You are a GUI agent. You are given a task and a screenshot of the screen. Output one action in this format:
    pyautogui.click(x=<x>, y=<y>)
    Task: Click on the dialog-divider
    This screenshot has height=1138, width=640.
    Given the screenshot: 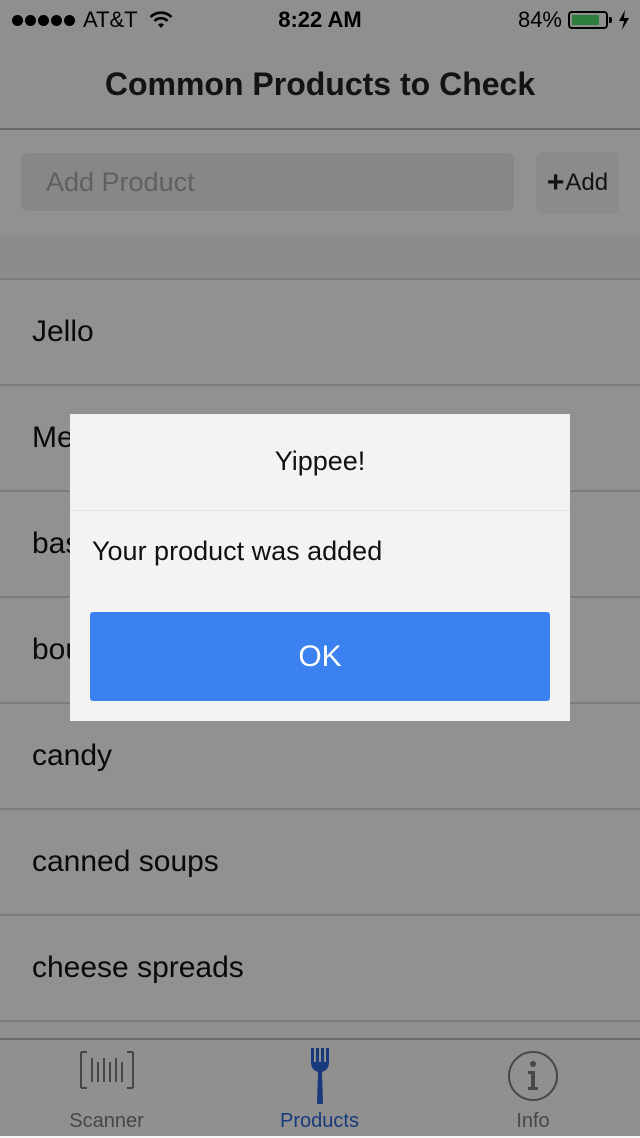 What is the action you would take?
    pyautogui.click(x=320, y=510)
    